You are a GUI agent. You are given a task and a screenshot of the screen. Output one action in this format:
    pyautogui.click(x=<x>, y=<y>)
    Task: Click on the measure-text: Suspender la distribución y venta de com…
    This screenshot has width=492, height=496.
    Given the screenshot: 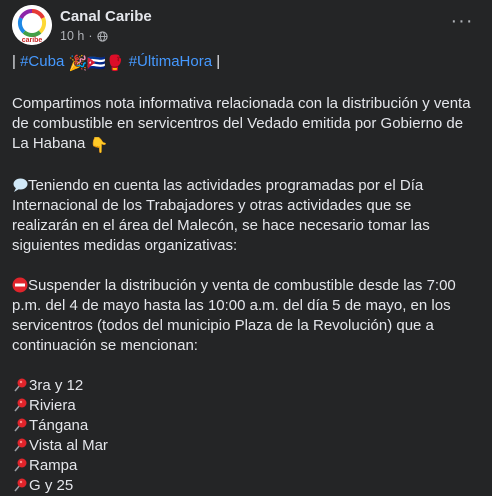 What is the action you would take?
    pyautogui.click(x=234, y=315)
    